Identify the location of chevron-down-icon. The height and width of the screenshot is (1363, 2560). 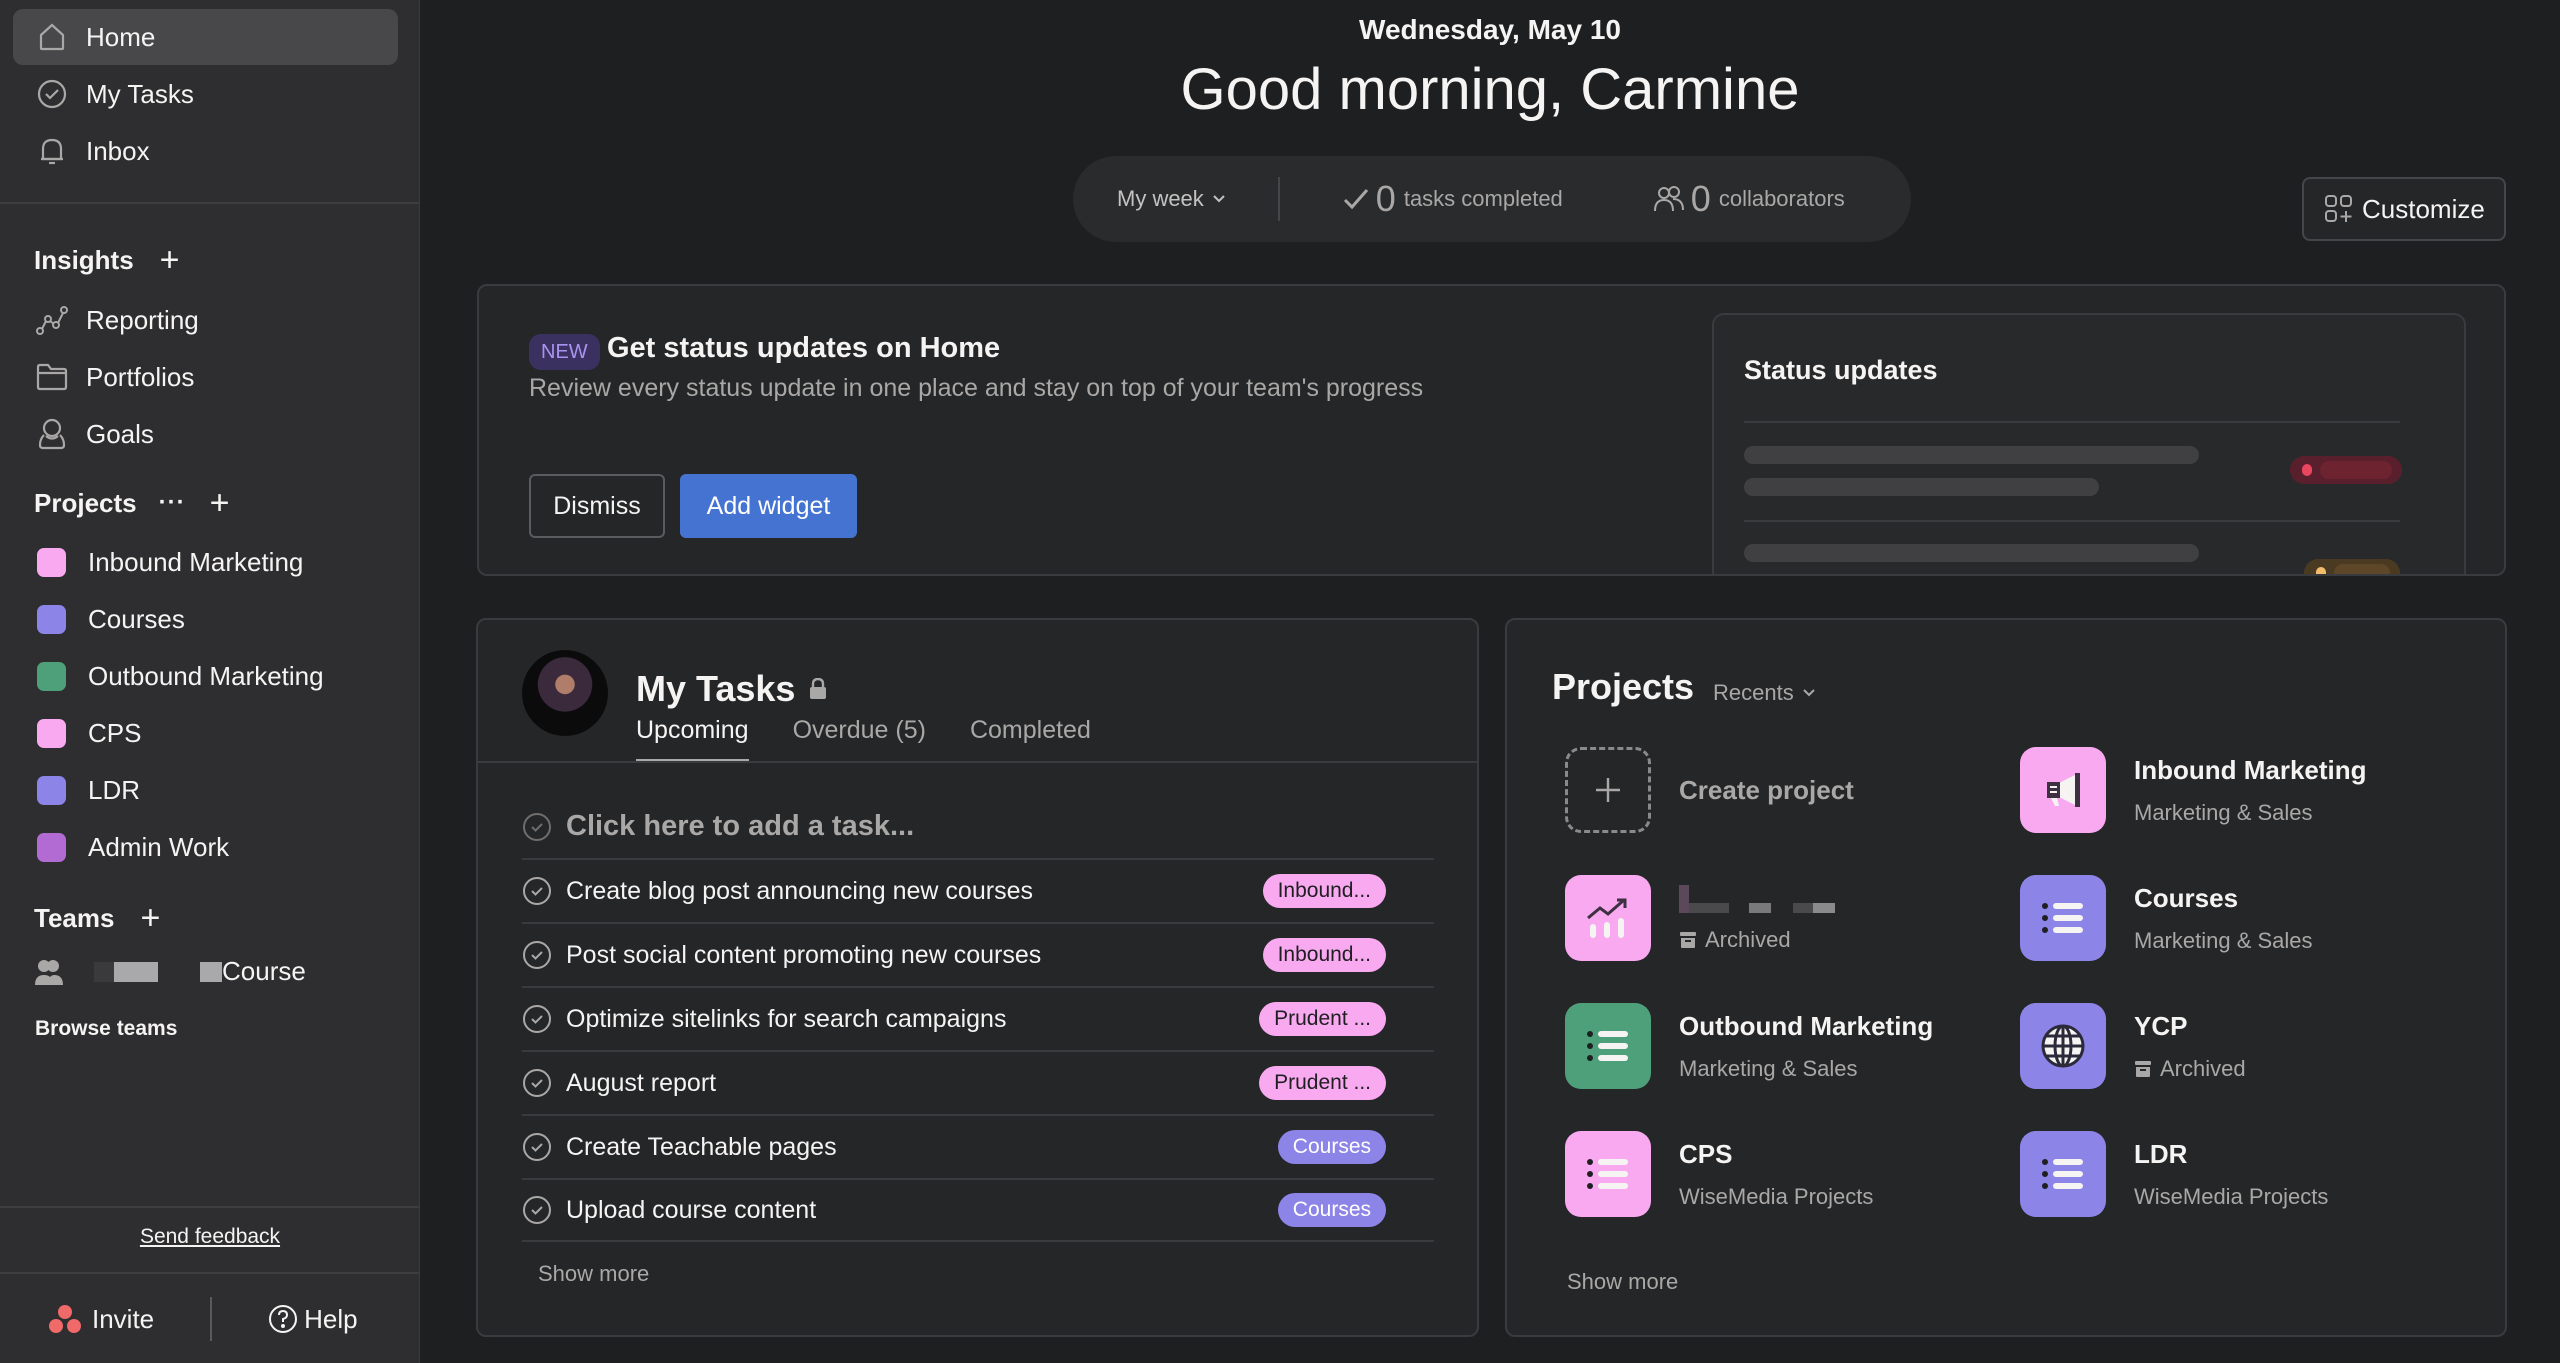
(1219, 199).